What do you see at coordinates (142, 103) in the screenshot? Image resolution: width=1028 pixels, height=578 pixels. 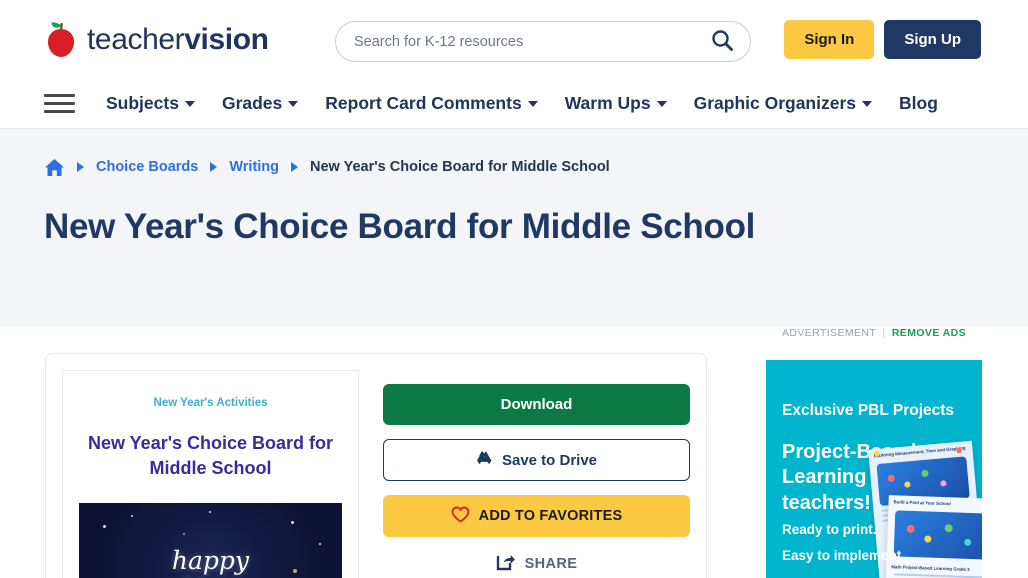 I see `nav-item-label: Subjects` at bounding box center [142, 103].